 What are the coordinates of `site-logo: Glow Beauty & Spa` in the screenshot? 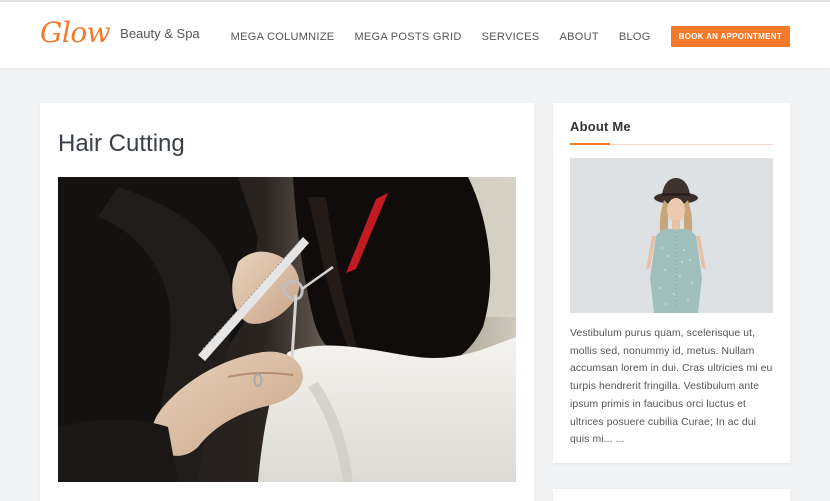 It's located at (120, 33).